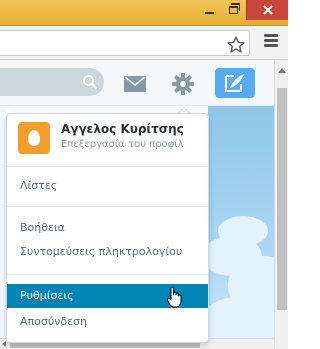  What do you see at coordinates (236, 45) in the screenshot?
I see `star-icon` at bounding box center [236, 45].